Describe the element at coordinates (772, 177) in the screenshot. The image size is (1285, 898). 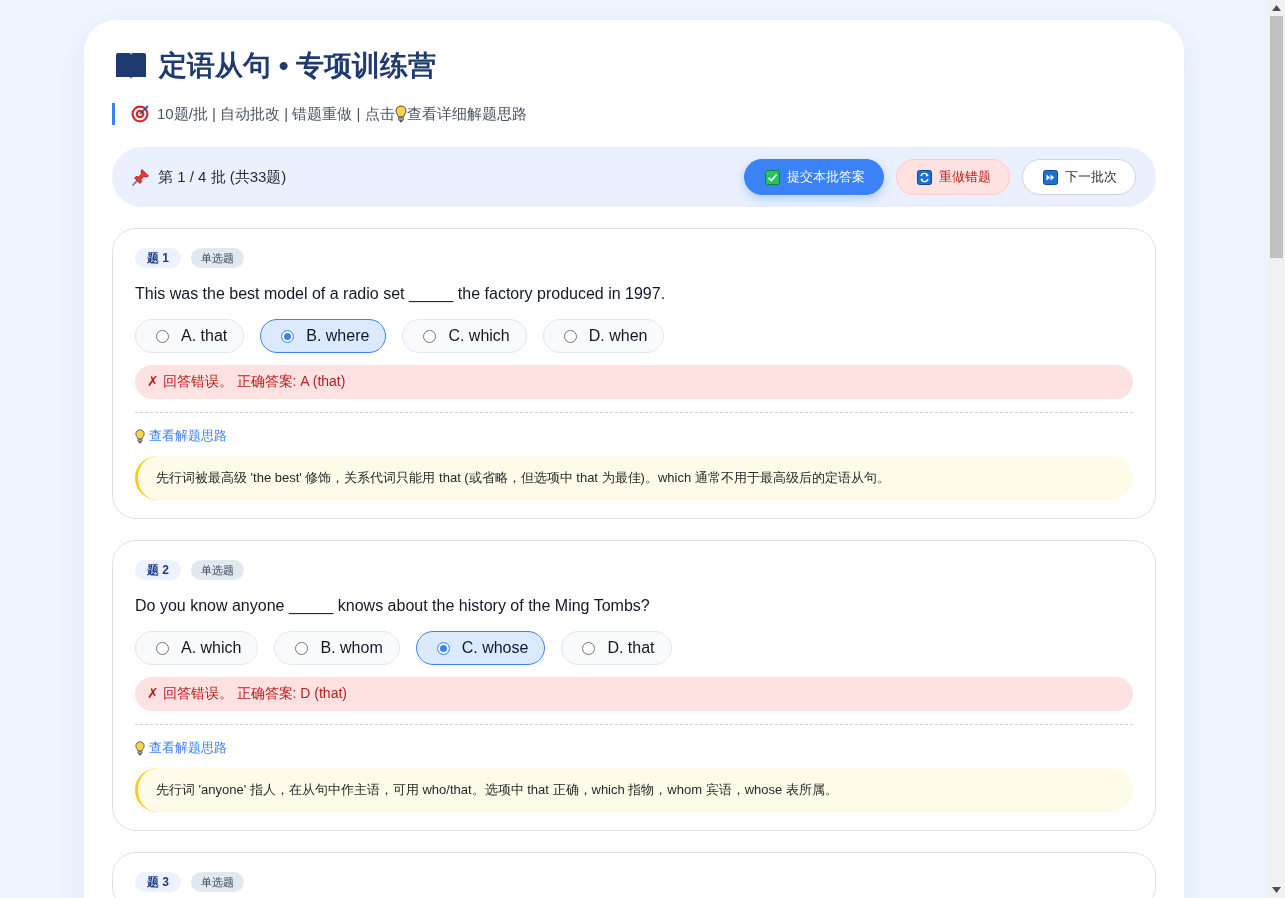
I see `checkmark-icon` at that location.